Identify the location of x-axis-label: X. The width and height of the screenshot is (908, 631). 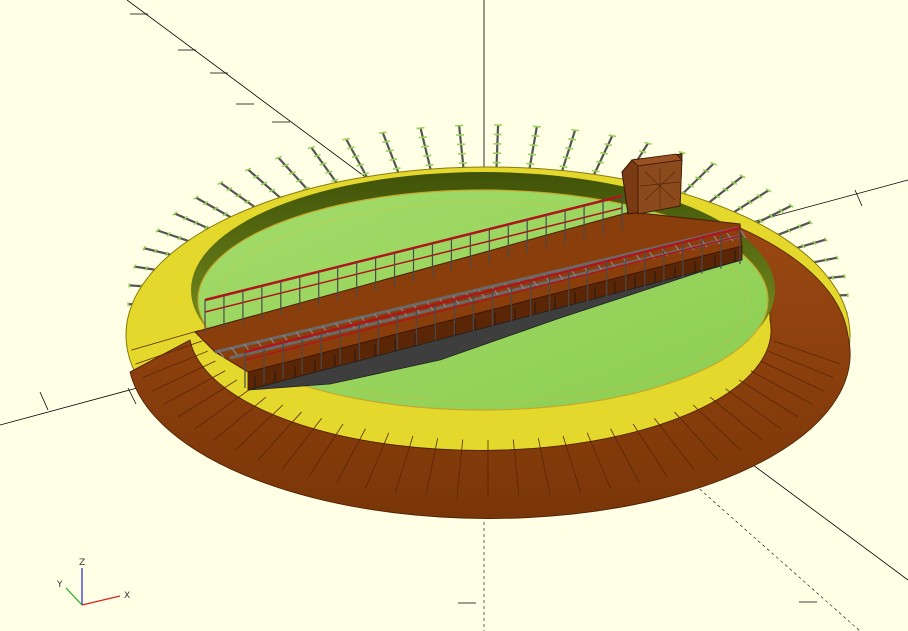
(127, 596).